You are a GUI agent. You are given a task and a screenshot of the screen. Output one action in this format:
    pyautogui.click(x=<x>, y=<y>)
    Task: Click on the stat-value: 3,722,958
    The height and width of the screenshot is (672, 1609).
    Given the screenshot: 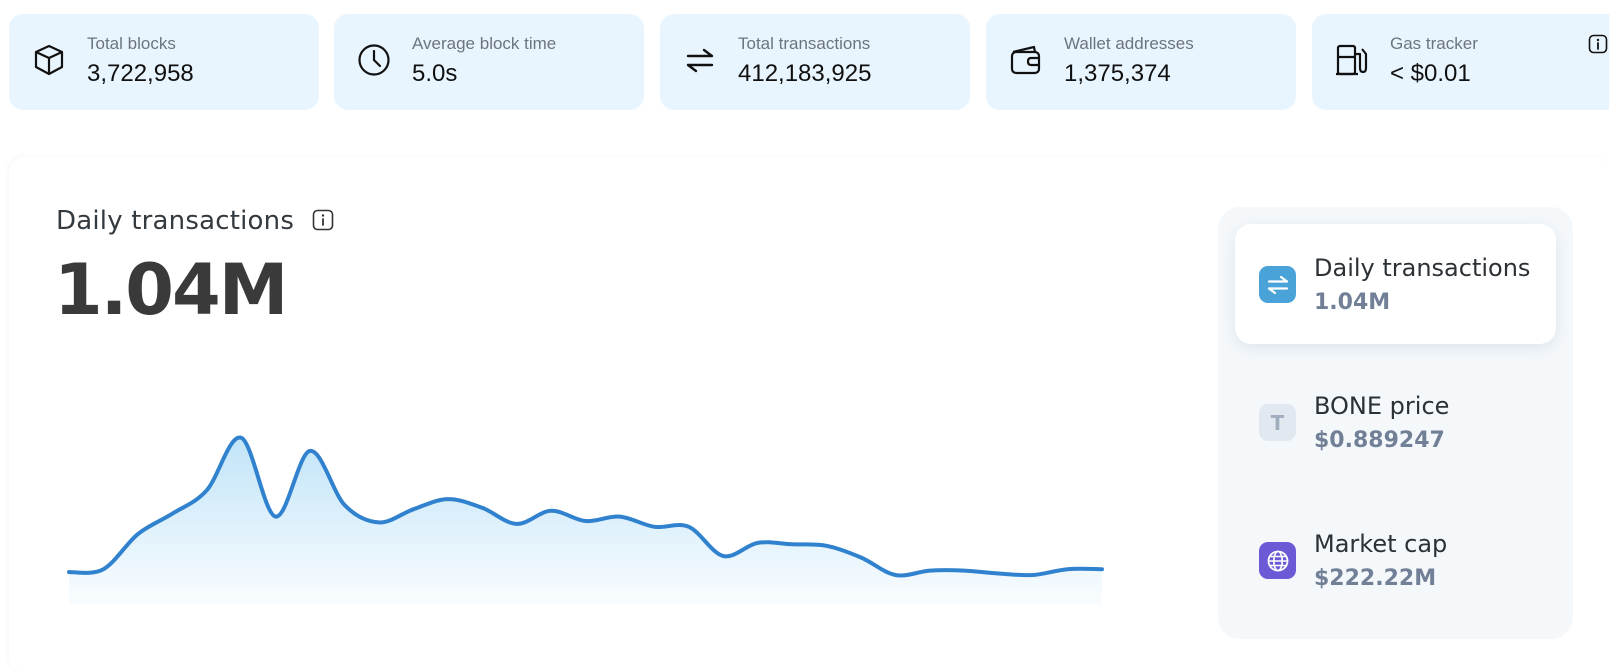 What is the action you would take?
    pyautogui.click(x=140, y=73)
    